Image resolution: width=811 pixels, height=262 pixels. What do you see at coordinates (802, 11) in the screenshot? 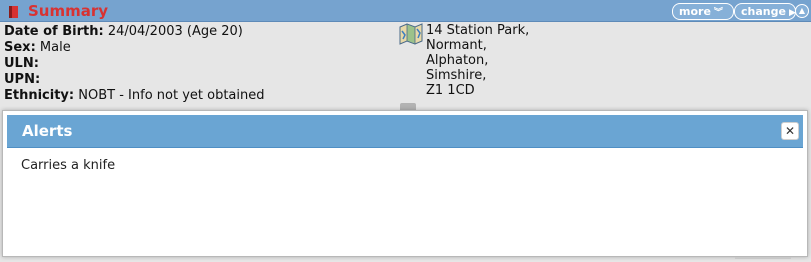
I see `collapse-up-icon: ▲` at bounding box center [802, 11].